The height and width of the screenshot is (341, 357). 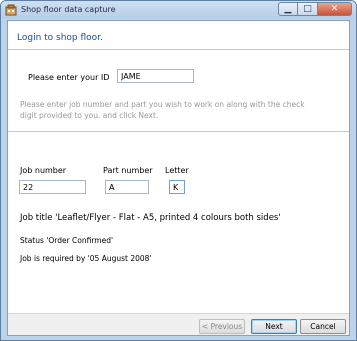 What do you see at coordinates (127, 187) in the screenshot?
I see `part-number-input` at bounding box center [127, 187].